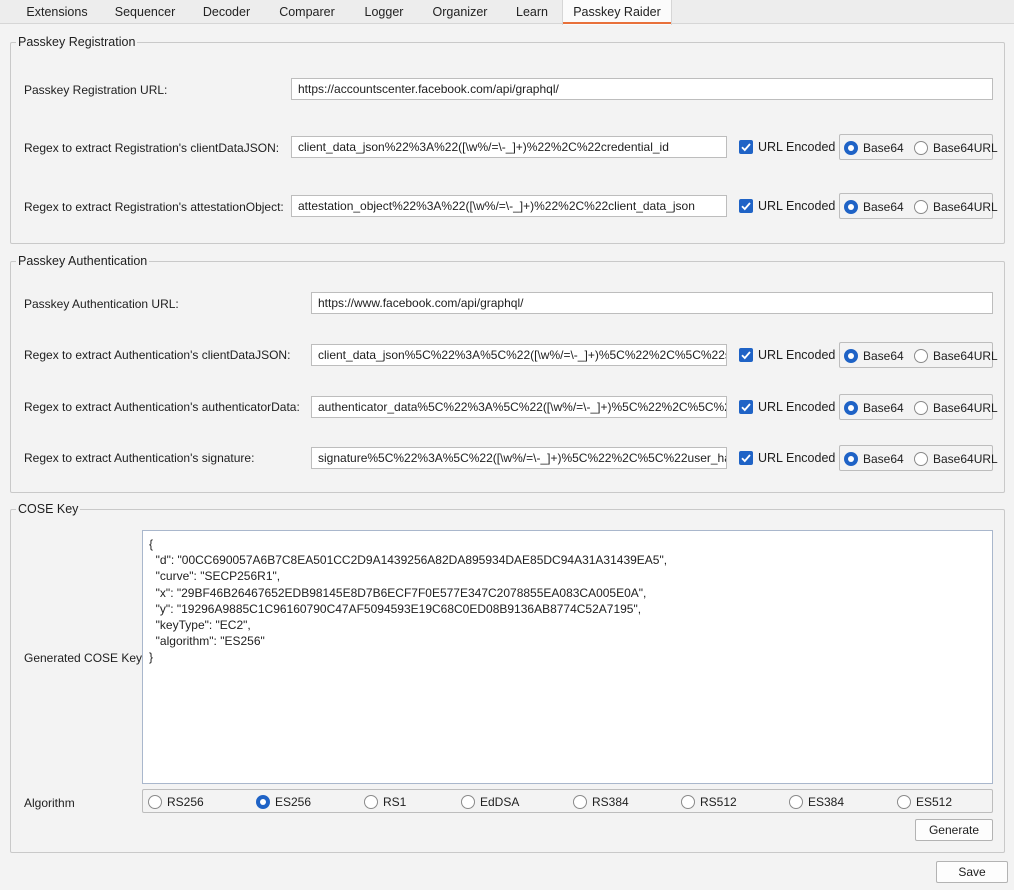 Image resolution: width=1014 pixels, height=890 pixels. I want to click on tab-learn: Learn, so click(532, 12).